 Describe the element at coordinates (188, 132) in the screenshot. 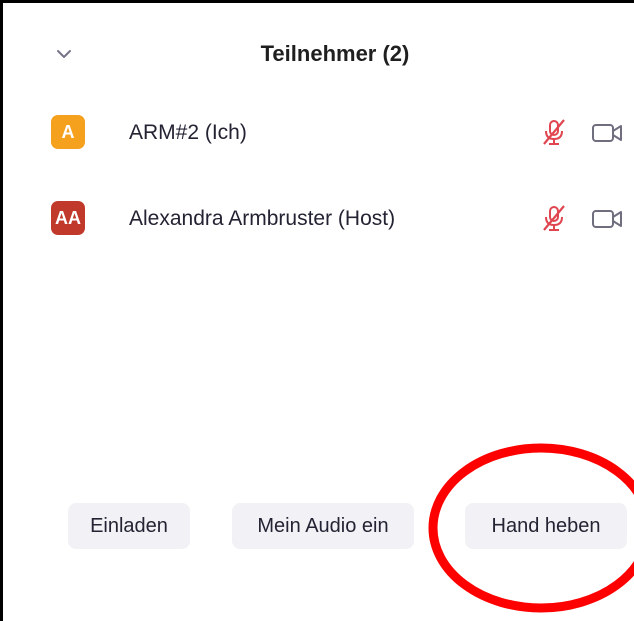

I see `participant-name: ARM#2 (Ich)` at that location.